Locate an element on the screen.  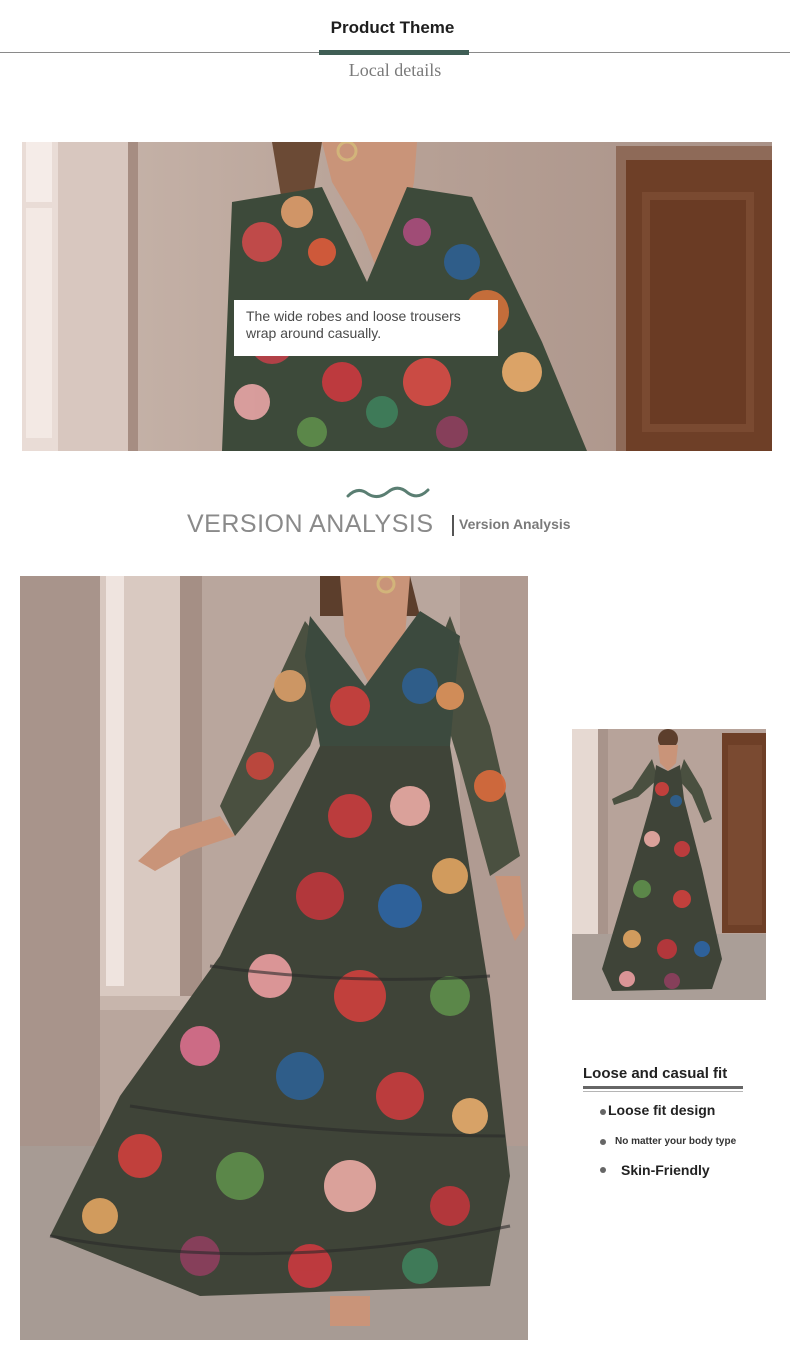
features-title: Loose and casual fit is located at coordinates (655, 1073).